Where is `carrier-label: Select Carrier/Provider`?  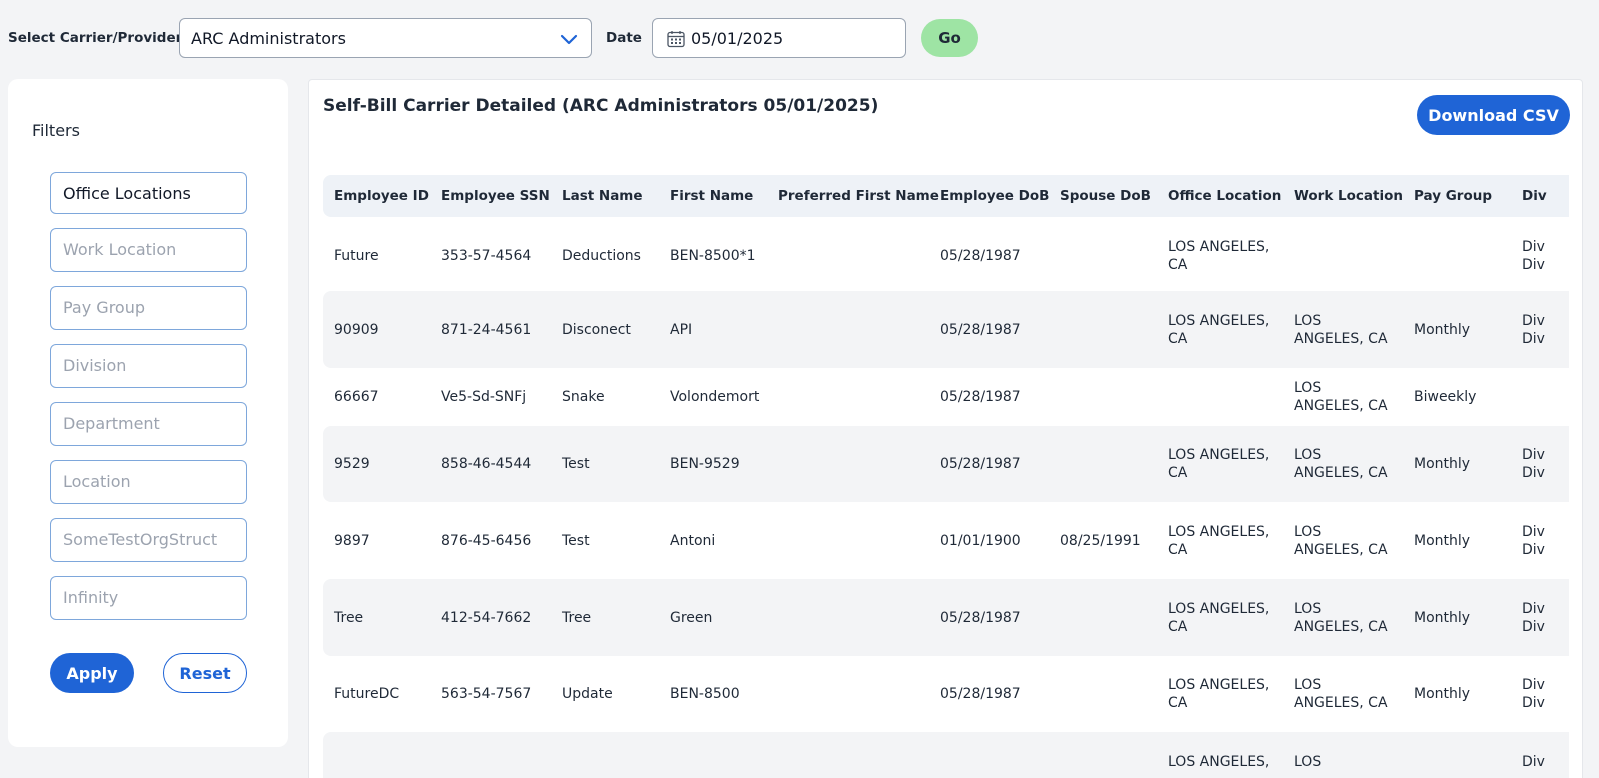
carrier-label: Select Carrier/Provider is located at coordinates (95, 38).